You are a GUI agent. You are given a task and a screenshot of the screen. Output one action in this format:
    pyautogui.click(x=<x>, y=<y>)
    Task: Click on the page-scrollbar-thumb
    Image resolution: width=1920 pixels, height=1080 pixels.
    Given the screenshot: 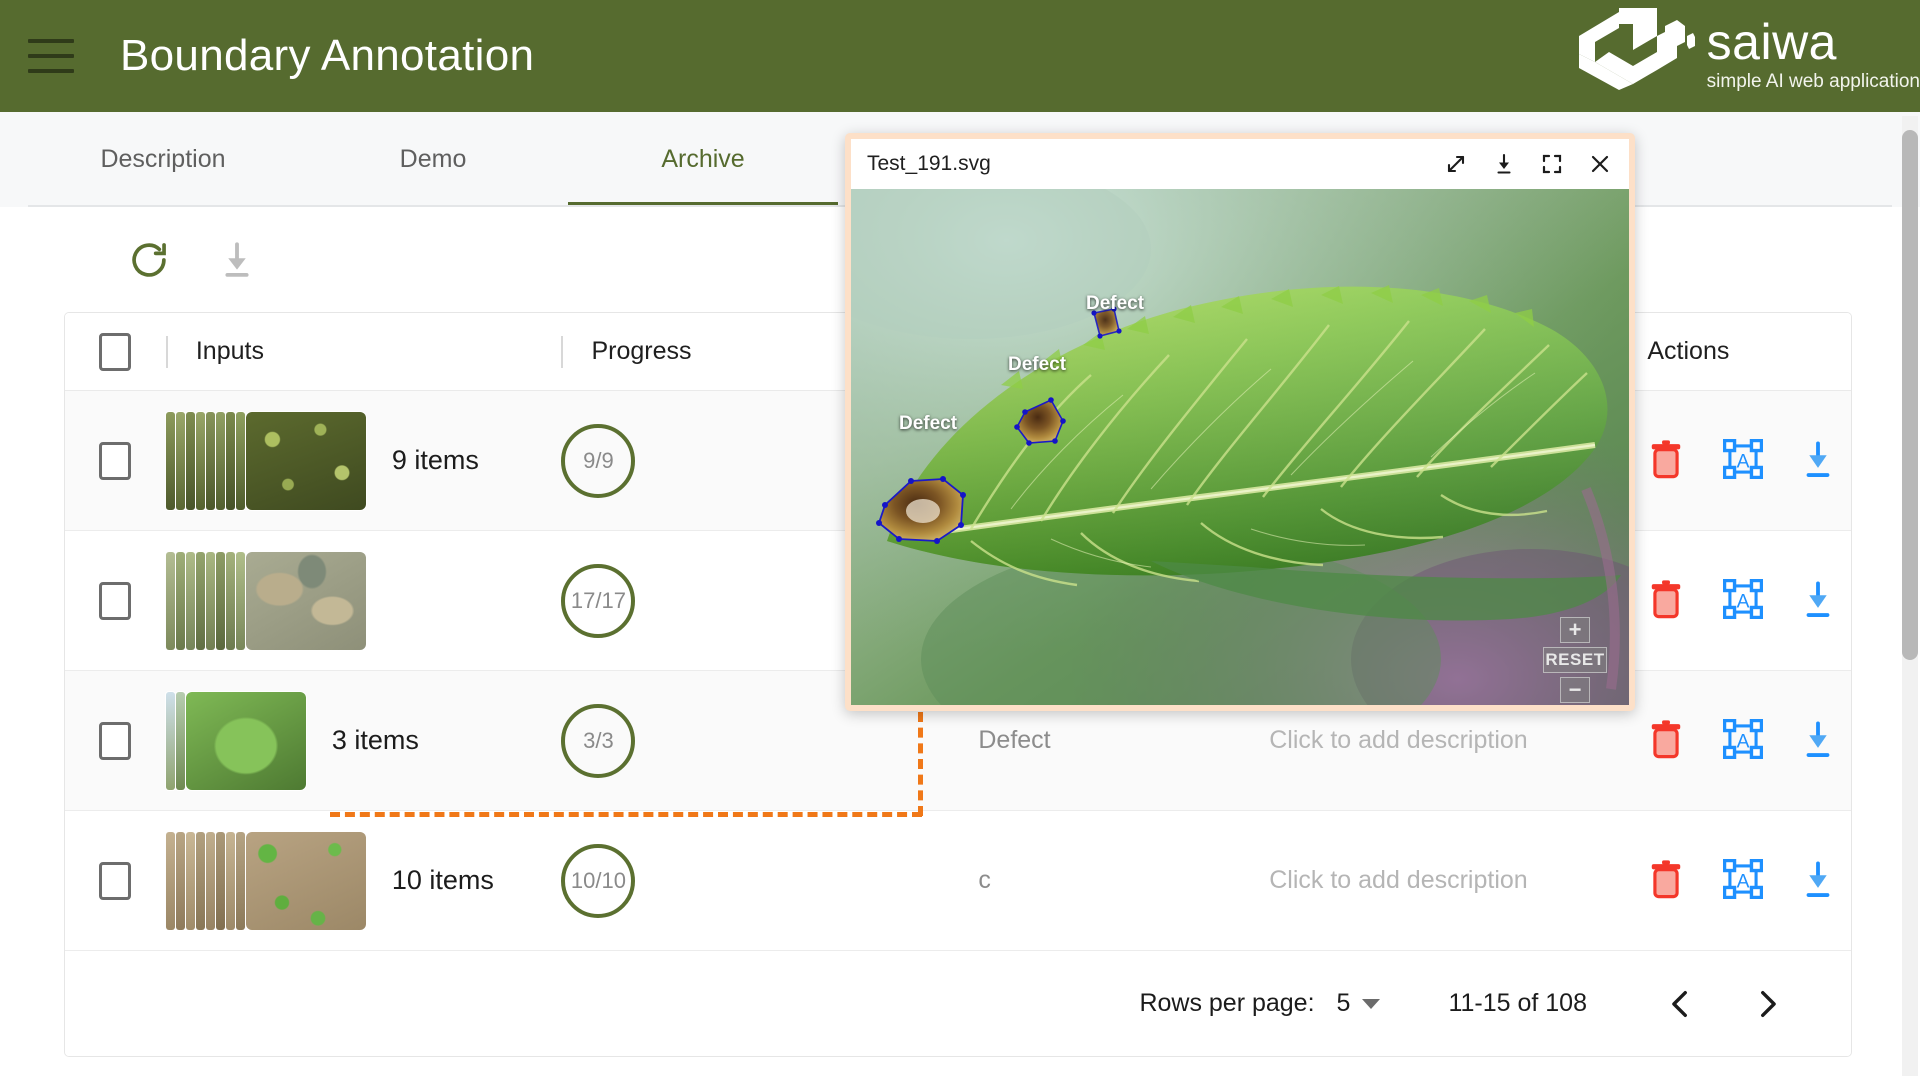 What is the action you would take?
    pyautogui.click(x=1910, y=395)
    